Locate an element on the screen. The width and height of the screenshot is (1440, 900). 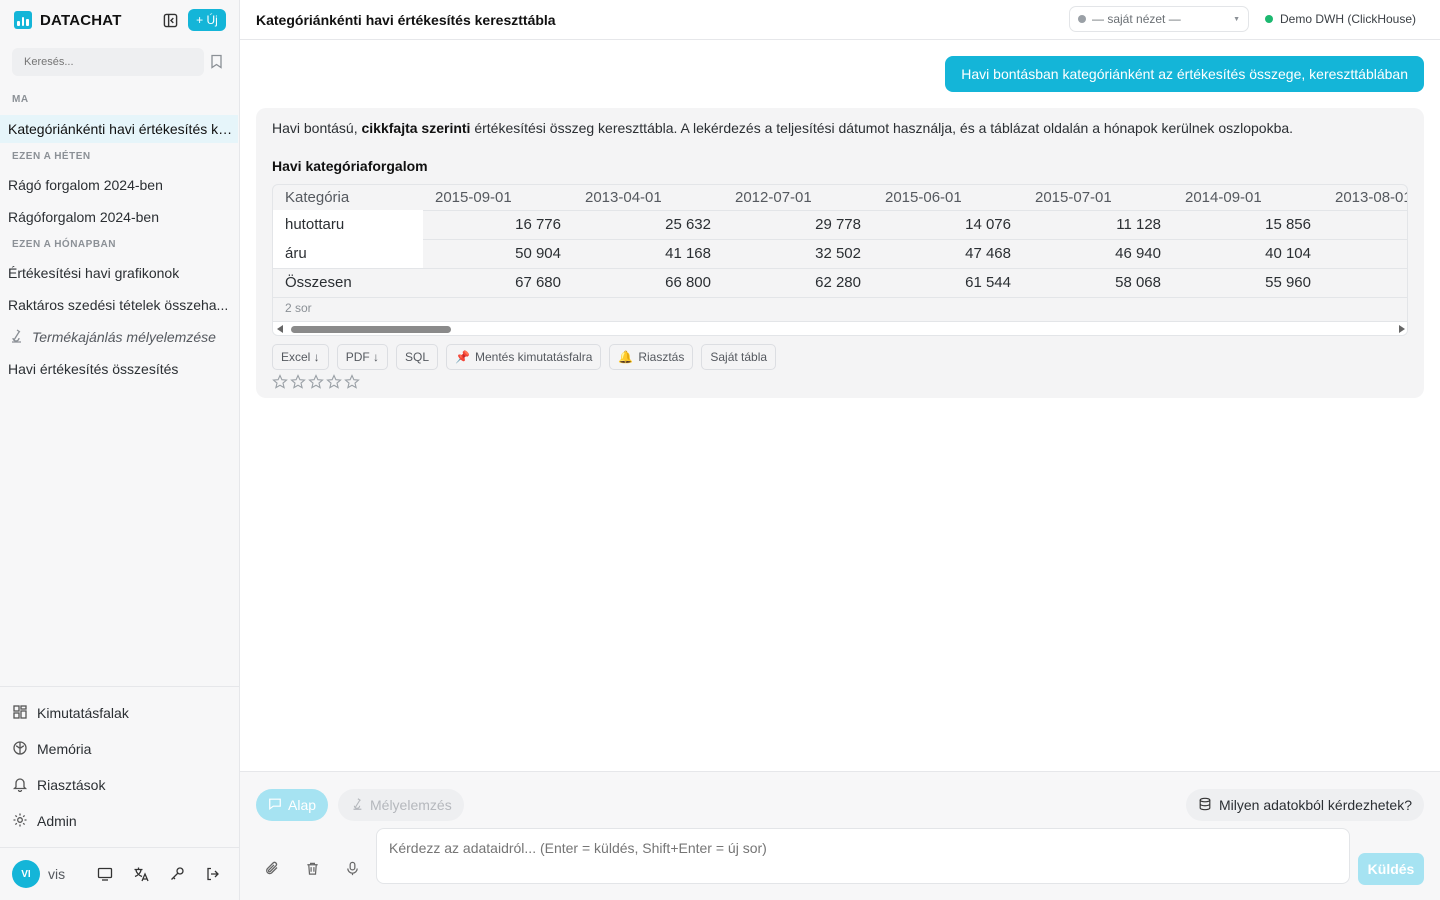
button-label: Riasztás is located at coordinates (661, 357).